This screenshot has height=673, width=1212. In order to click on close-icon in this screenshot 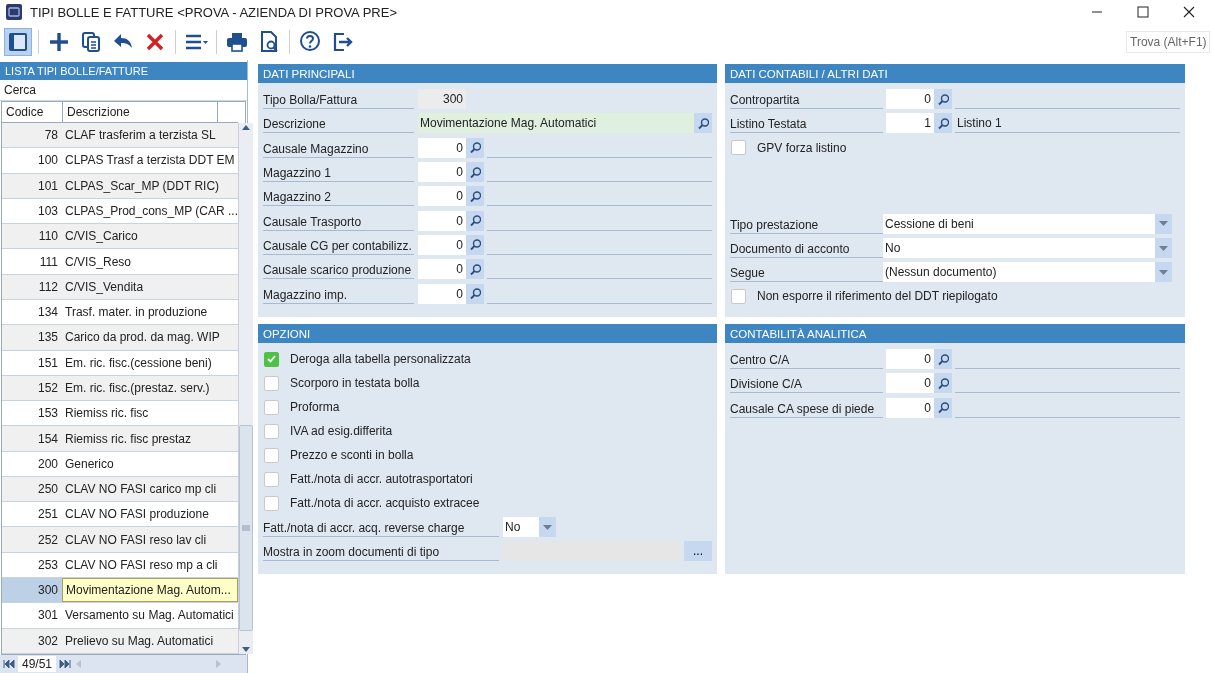, I will do `click(1189, 12)`.